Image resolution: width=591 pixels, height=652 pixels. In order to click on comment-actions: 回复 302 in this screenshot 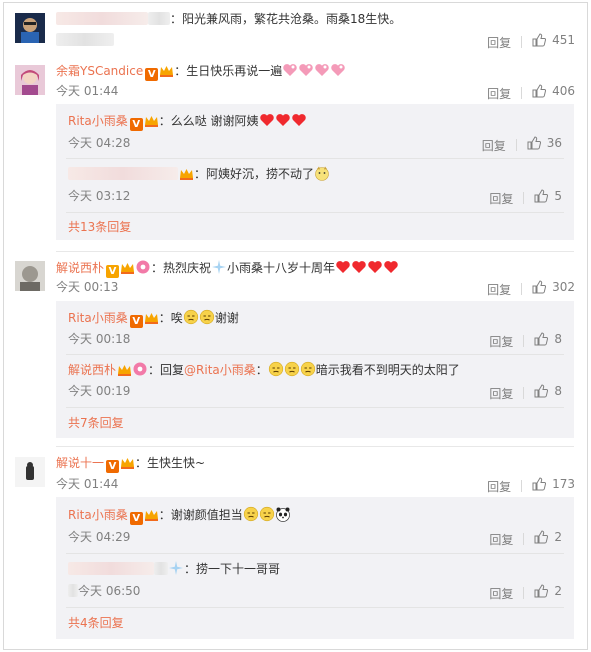, I will do `click(531, 288)`.